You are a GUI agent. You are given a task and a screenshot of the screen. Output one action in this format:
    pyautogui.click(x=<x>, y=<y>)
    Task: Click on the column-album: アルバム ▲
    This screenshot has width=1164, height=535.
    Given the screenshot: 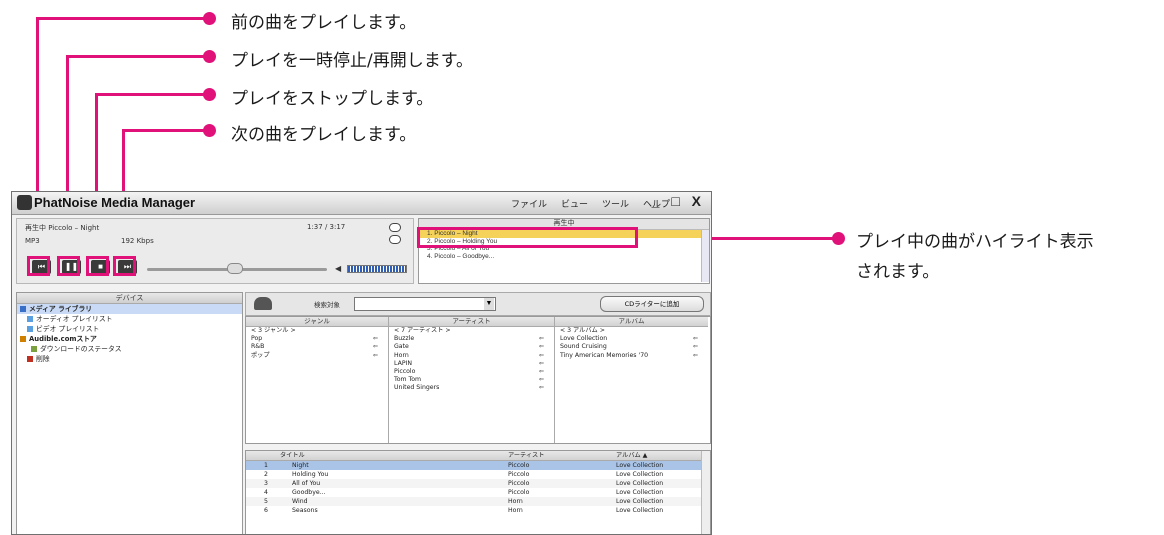 What is the action you would take?
    pyautogui.click(x=631, y=455)
    